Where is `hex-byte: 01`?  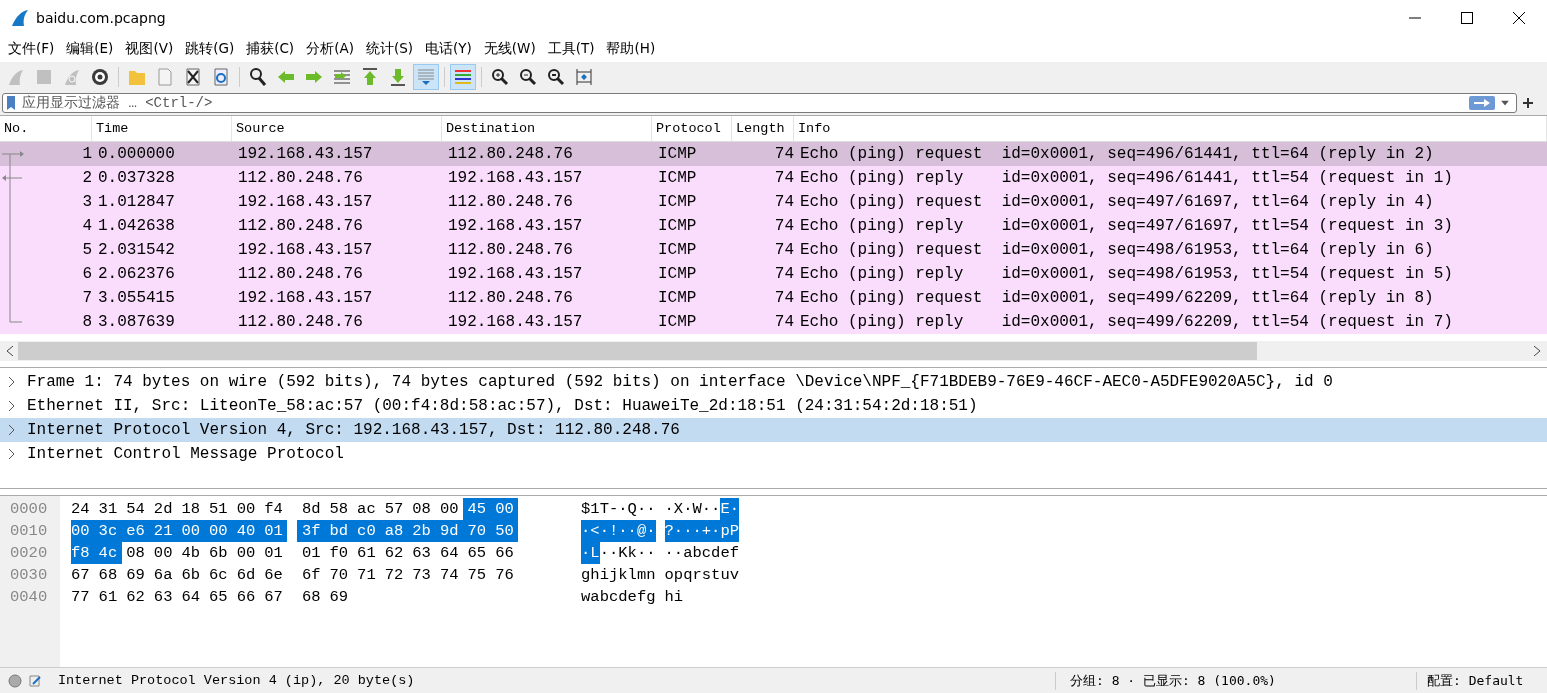
hex-byte: 01 is located at coordinates (311, 553).